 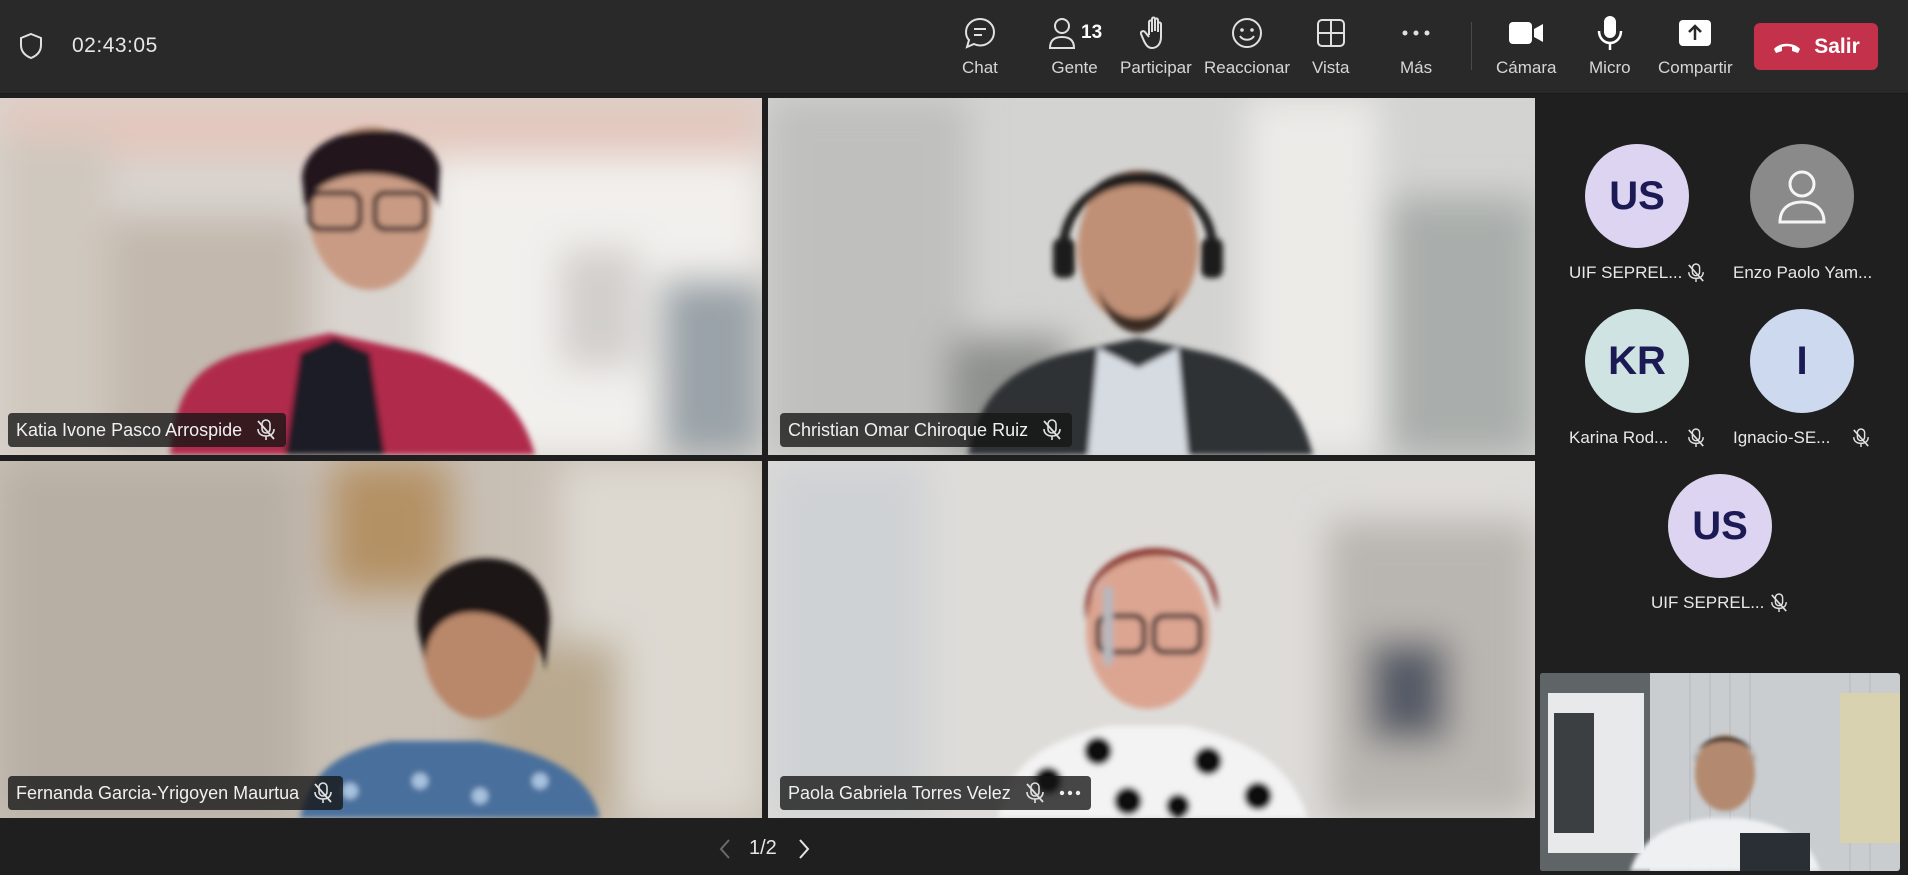 I want to click on camera-button: Cámara, so click(x=1526, y=49).